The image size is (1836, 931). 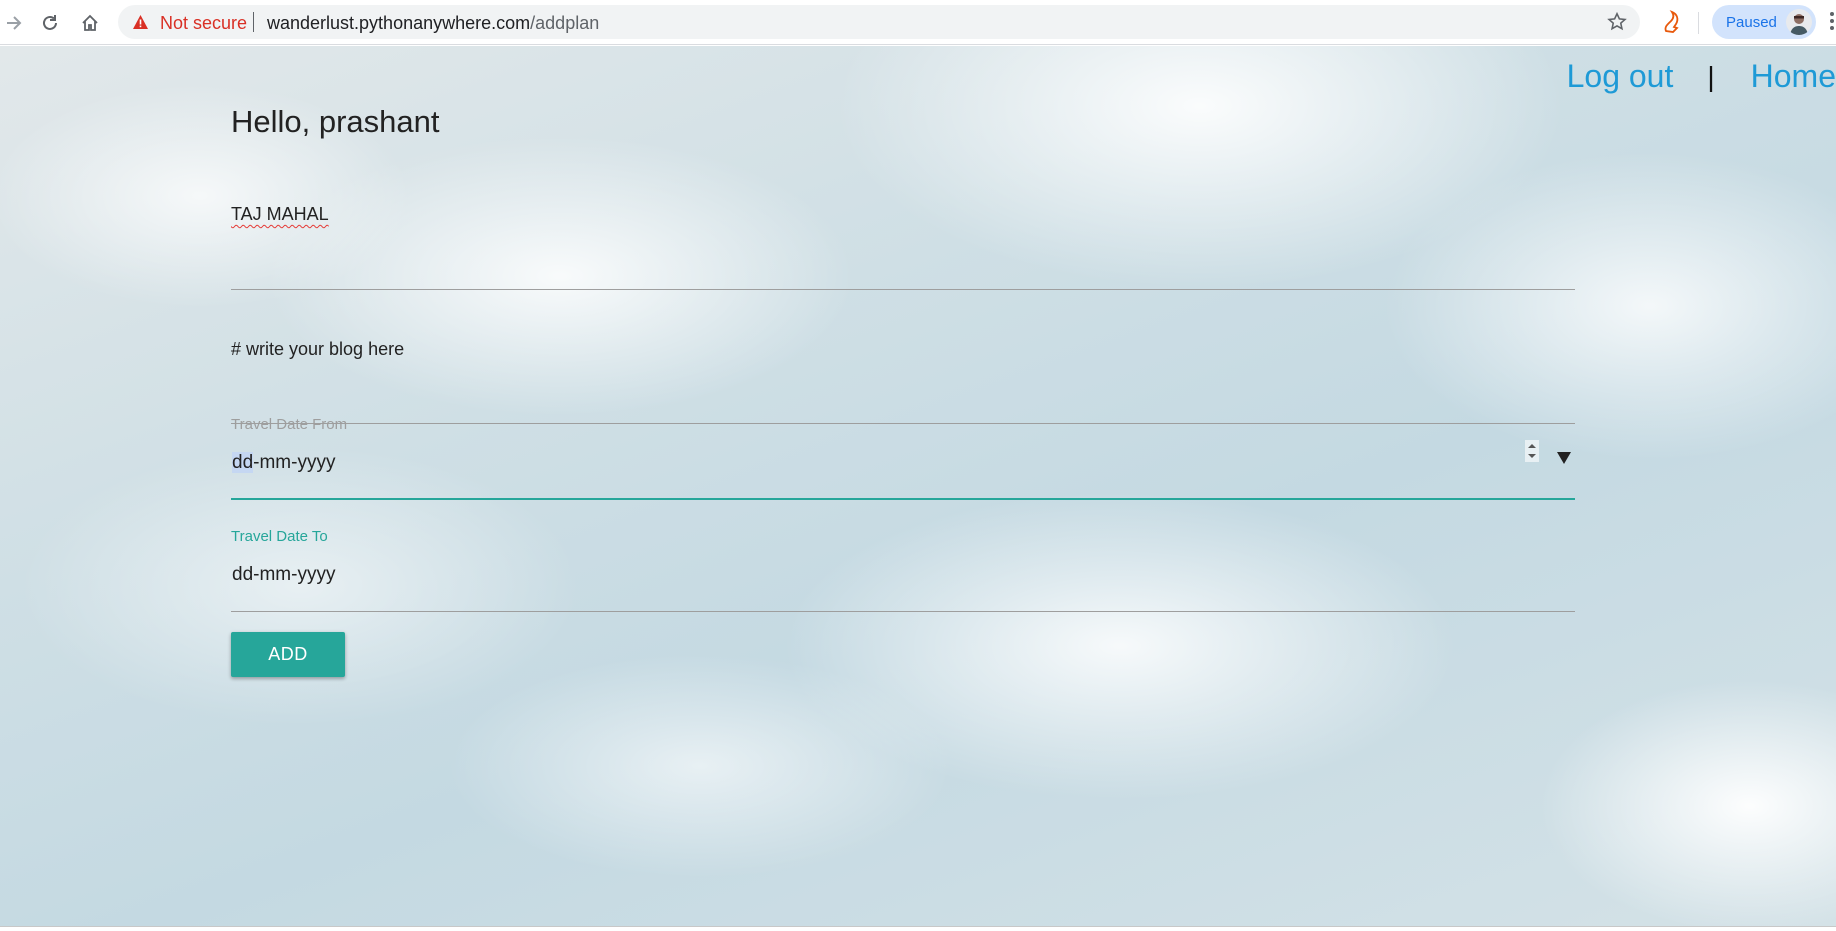 I want to click on place-title-value: TAJ MAHAL, so click(x=280, y=214).